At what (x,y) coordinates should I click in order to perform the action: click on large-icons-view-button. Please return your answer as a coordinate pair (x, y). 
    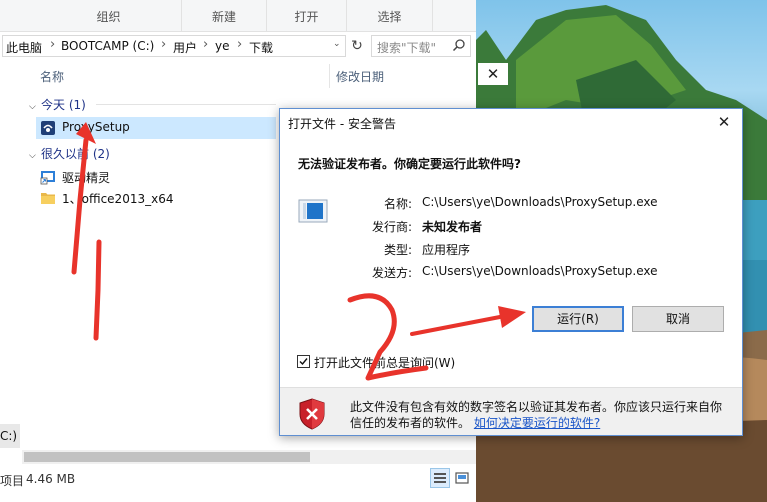
    Looking at the image, I should click on (462, 478).